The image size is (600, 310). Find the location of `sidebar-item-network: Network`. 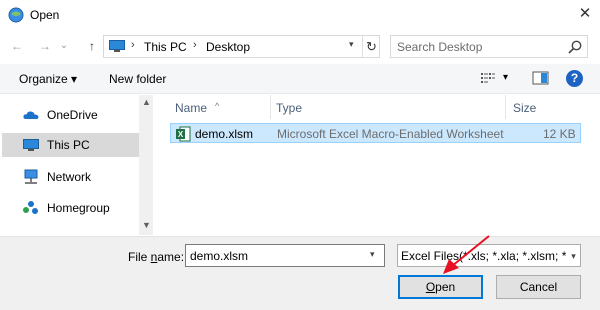

sidebar-item-network: Network is located at coordinates (70, 177).